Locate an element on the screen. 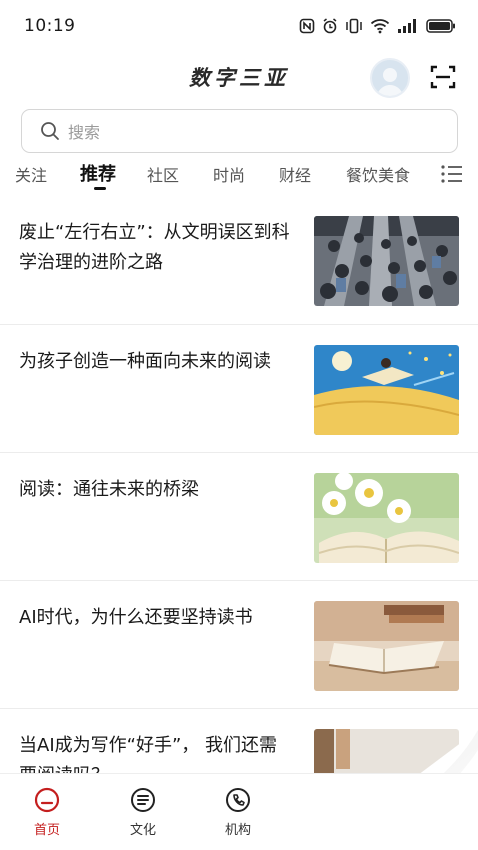 The height and width of the screenshot is (850, 478). search-input: 搜索 is located at coordinates (239, 131).